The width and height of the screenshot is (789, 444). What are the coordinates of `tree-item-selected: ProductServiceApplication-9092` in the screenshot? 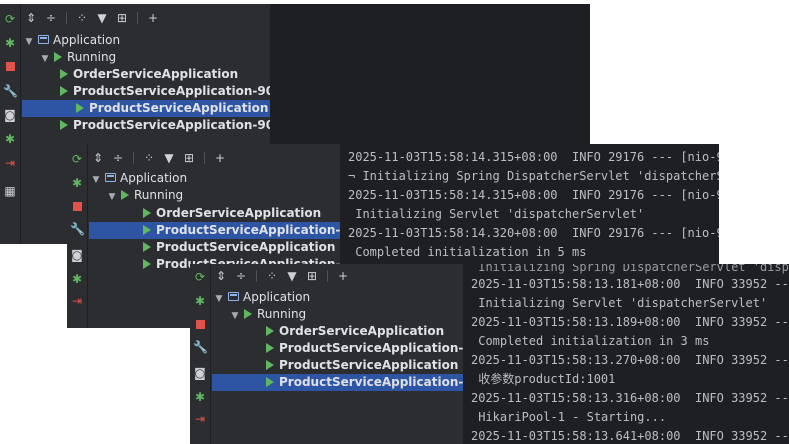 It's located at (337, 382).